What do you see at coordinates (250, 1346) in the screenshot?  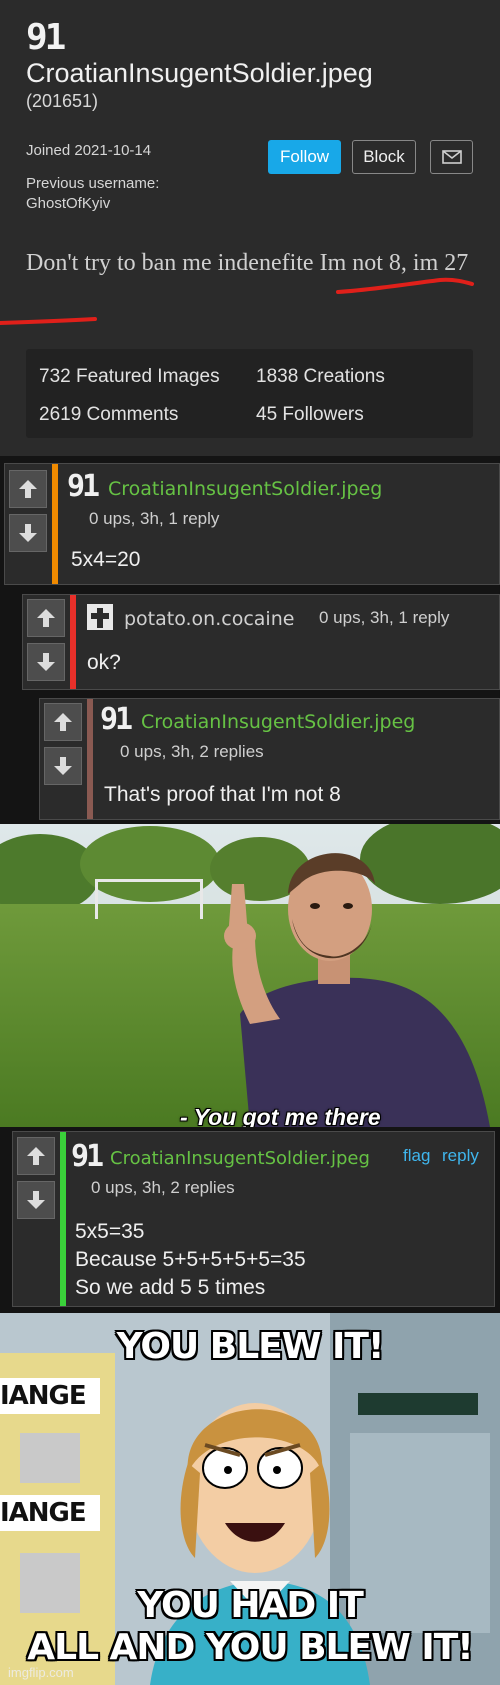 I see `meme-caption-top: YOU BLEW IT!` at bounding box center [250, 1346].